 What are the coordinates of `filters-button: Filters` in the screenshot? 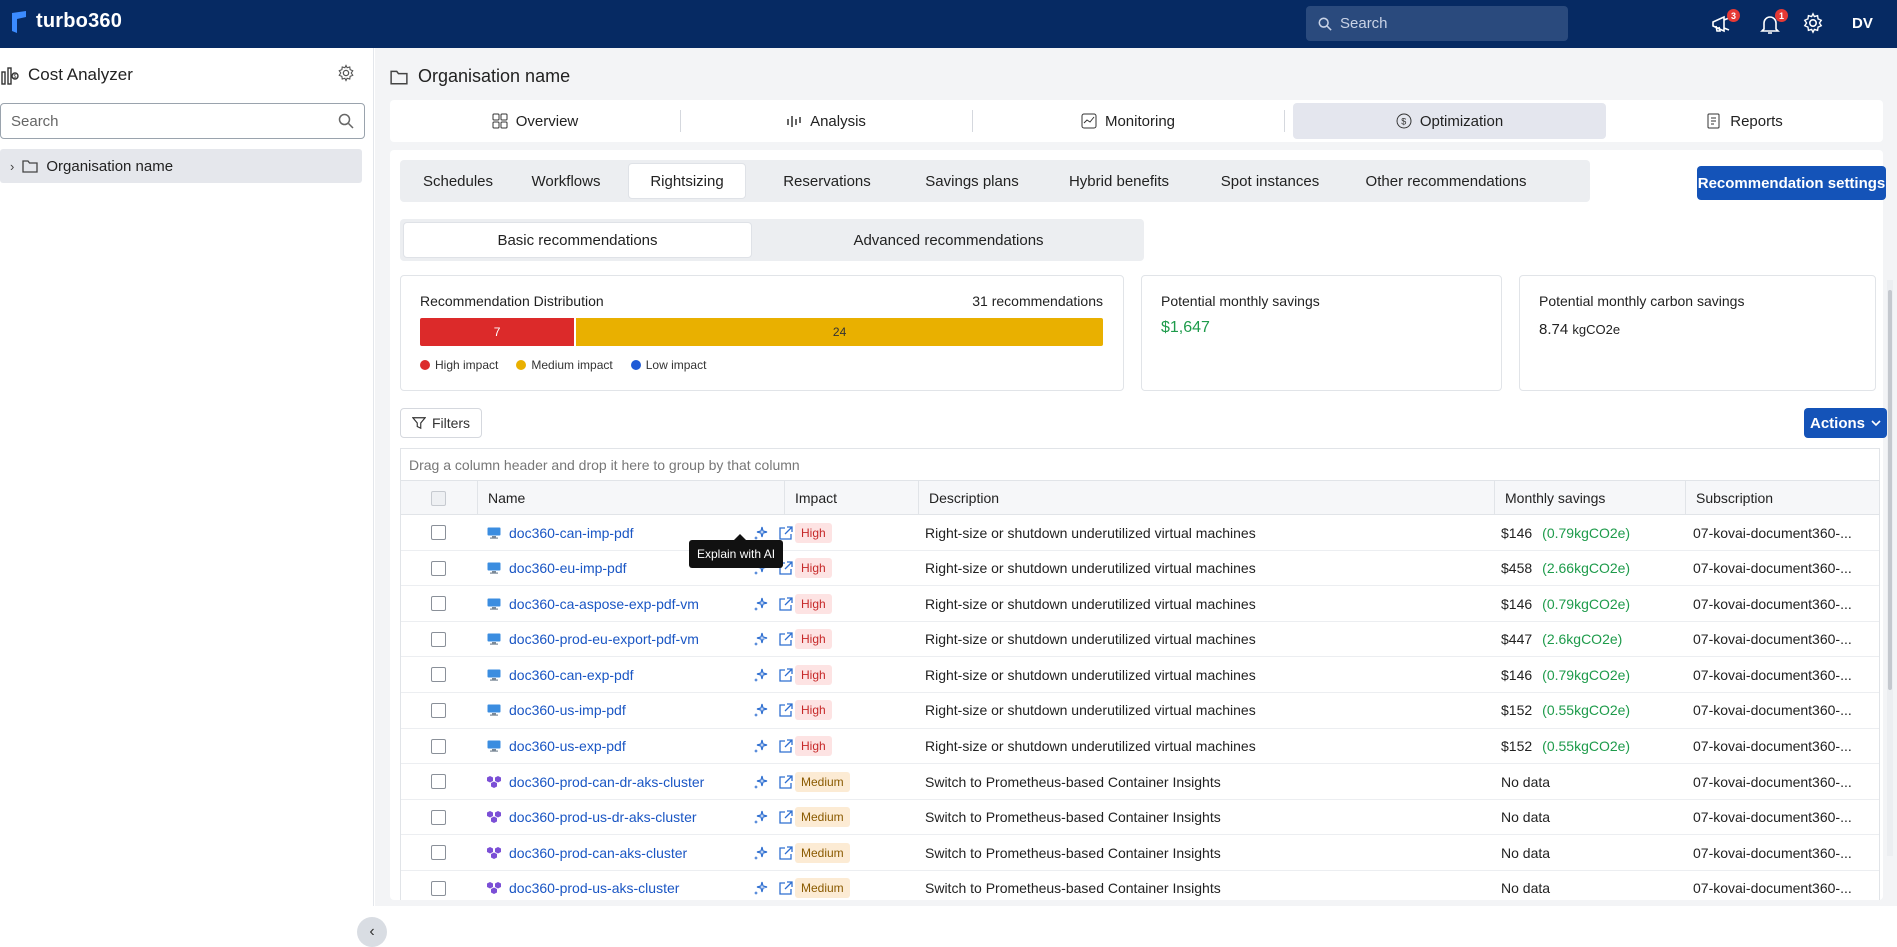 It's located at (441, 423).